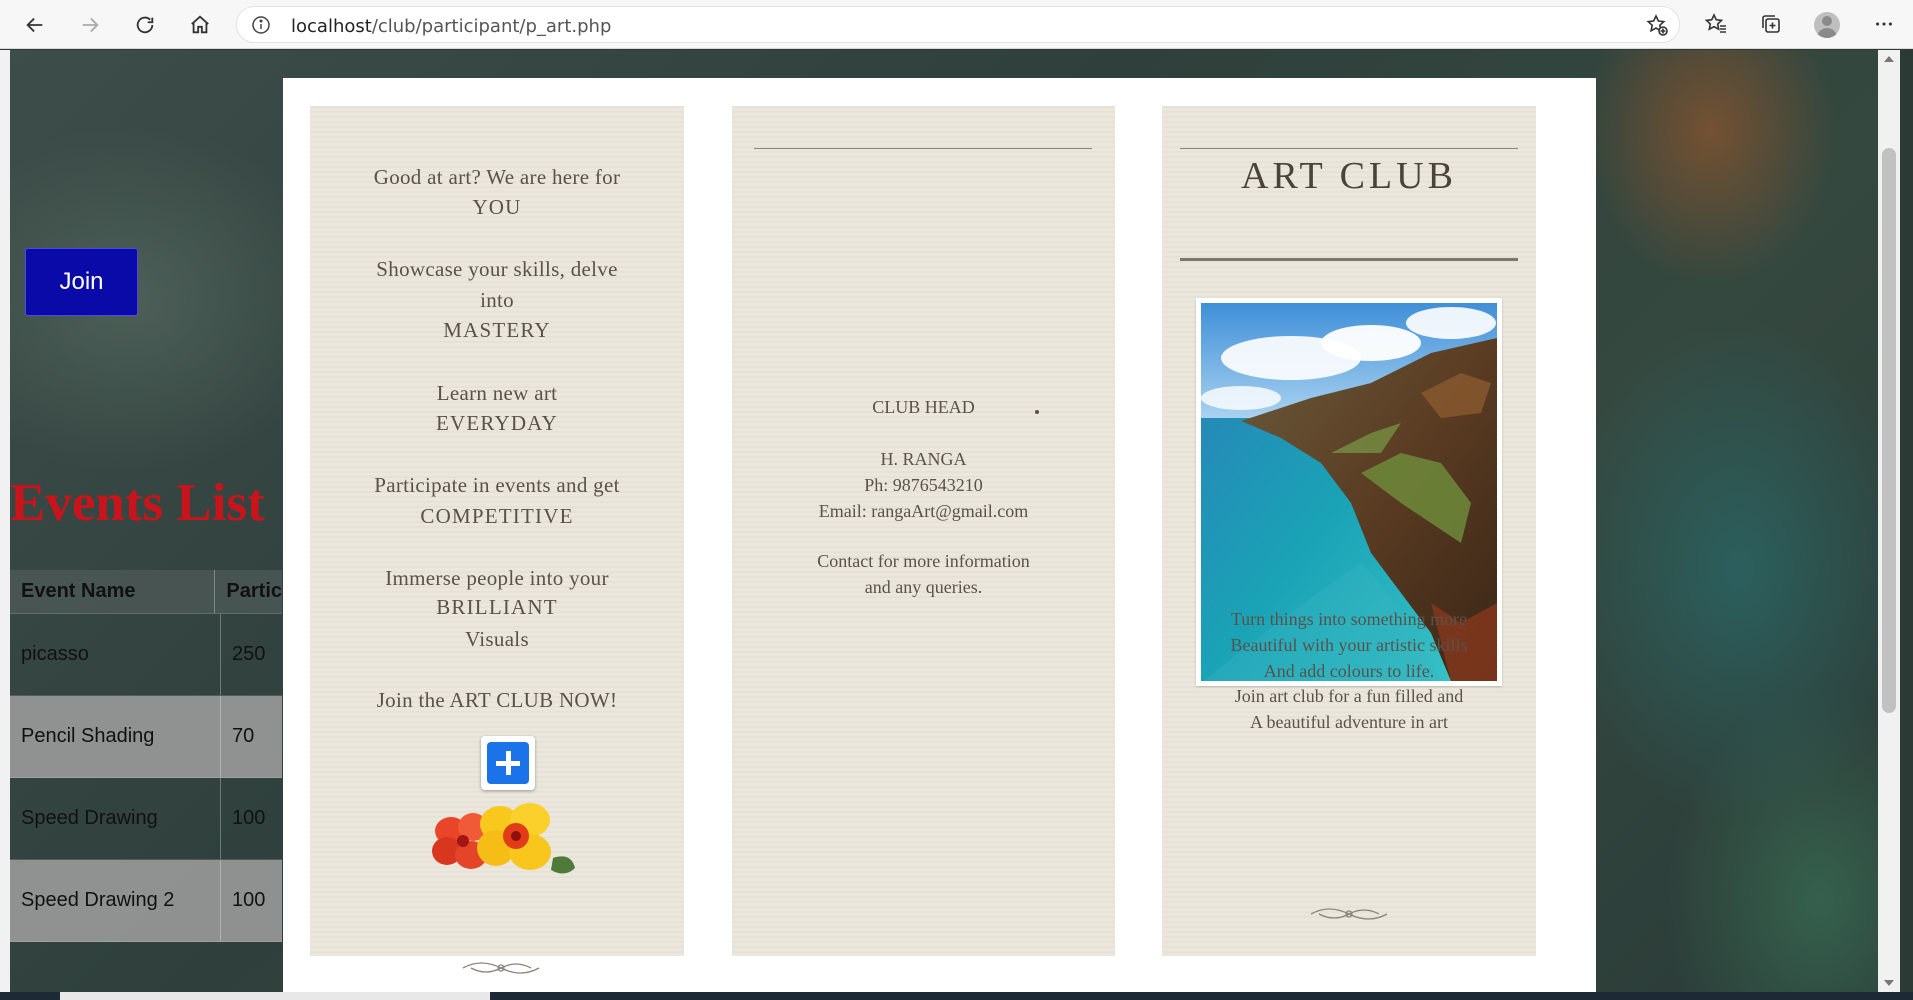 The height and width of the screenshot is (1000, 1913). I want to click on more-button, so click(1884, 24).